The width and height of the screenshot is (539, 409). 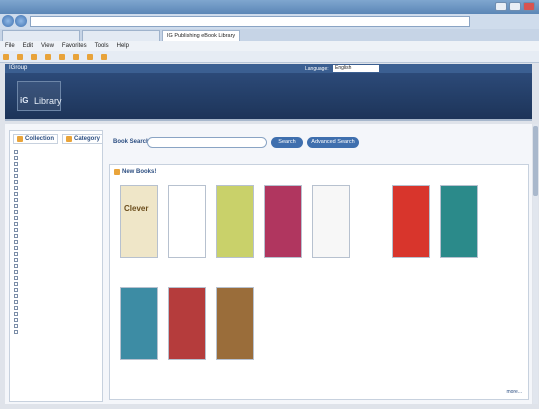 What do you see at coordinates (82, 139) in the screenshot?
I see `tab-category: Category` at bounding box center [82, 139].